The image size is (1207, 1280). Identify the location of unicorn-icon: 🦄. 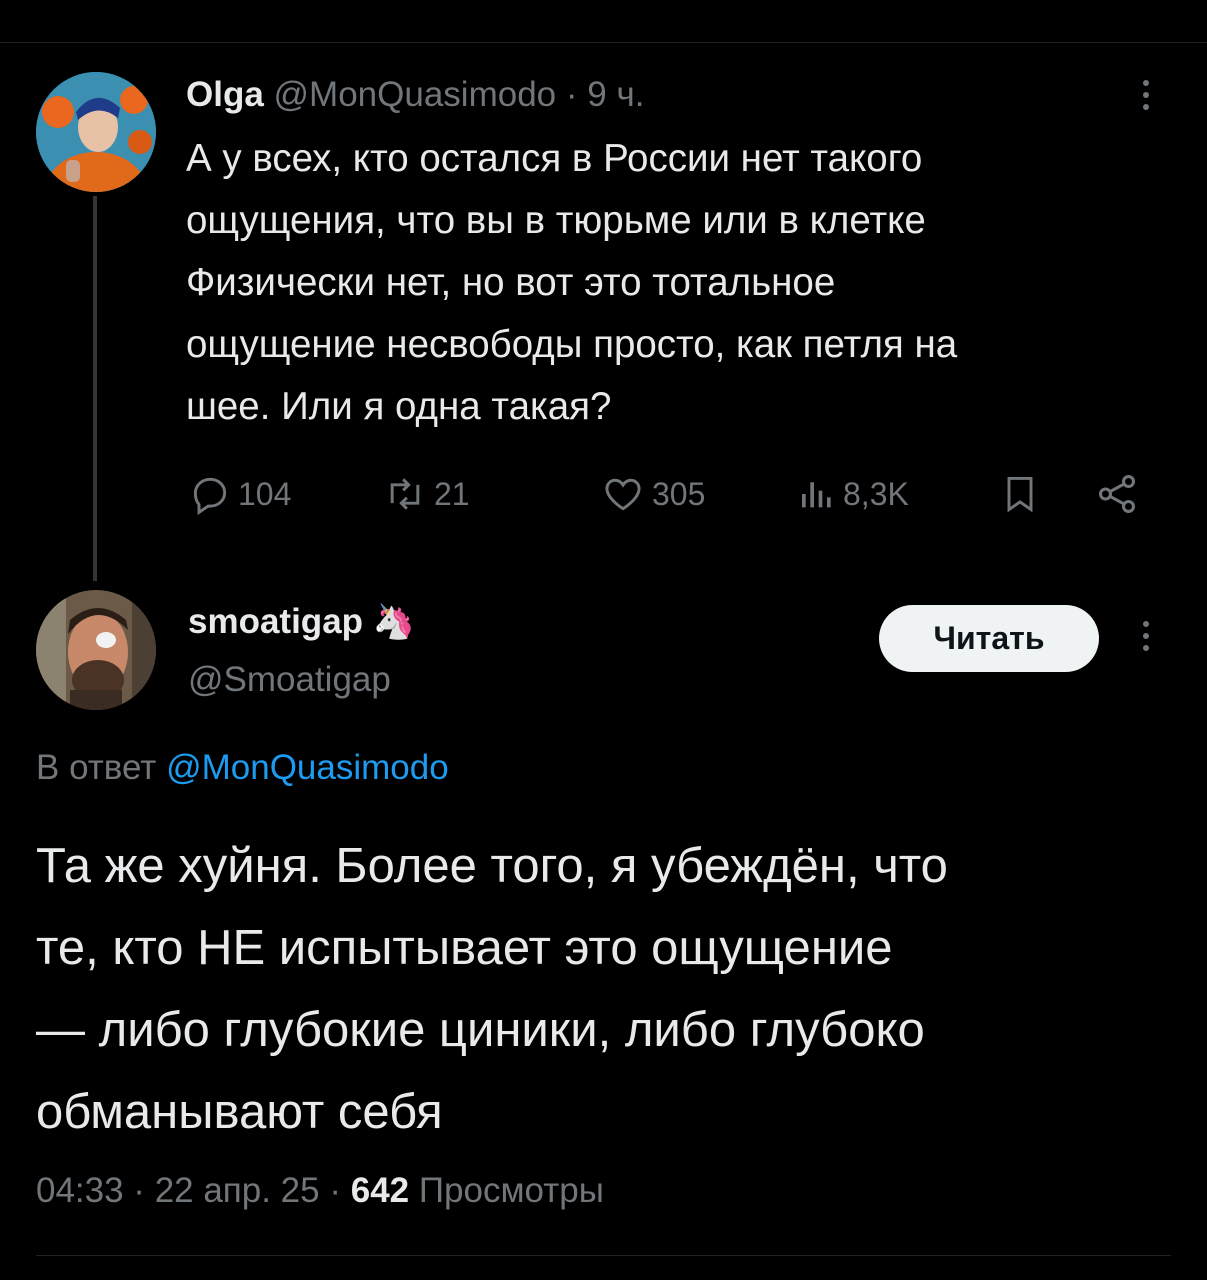
(394, 622).